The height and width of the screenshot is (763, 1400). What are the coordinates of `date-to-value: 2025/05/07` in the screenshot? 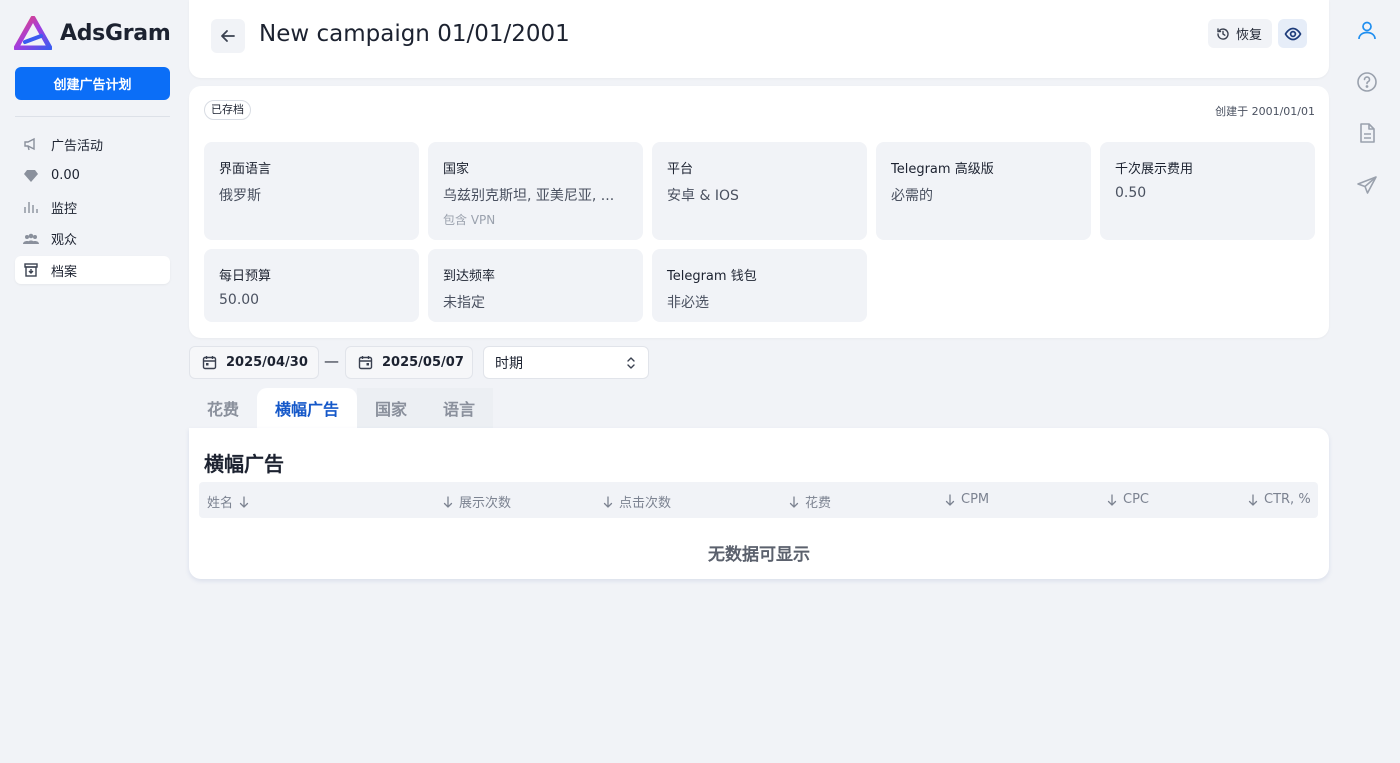 It's located at (423, 362).